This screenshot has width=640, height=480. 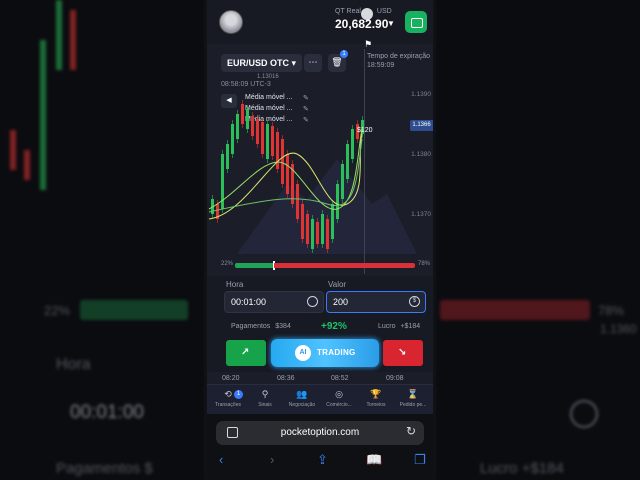 I want to click on balance-value: 20,682.90, so click(x=361, y=24).